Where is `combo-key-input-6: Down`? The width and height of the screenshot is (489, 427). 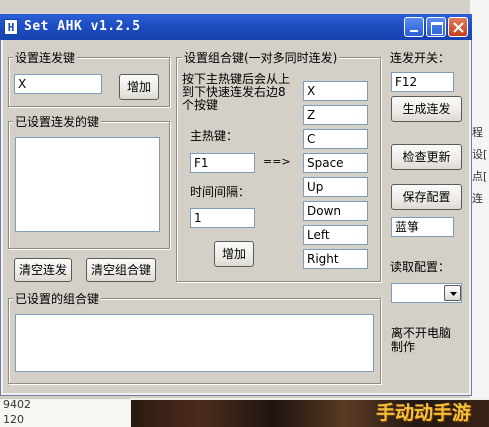 combo-key-input-6: Down is located at coordinates (335, 211).